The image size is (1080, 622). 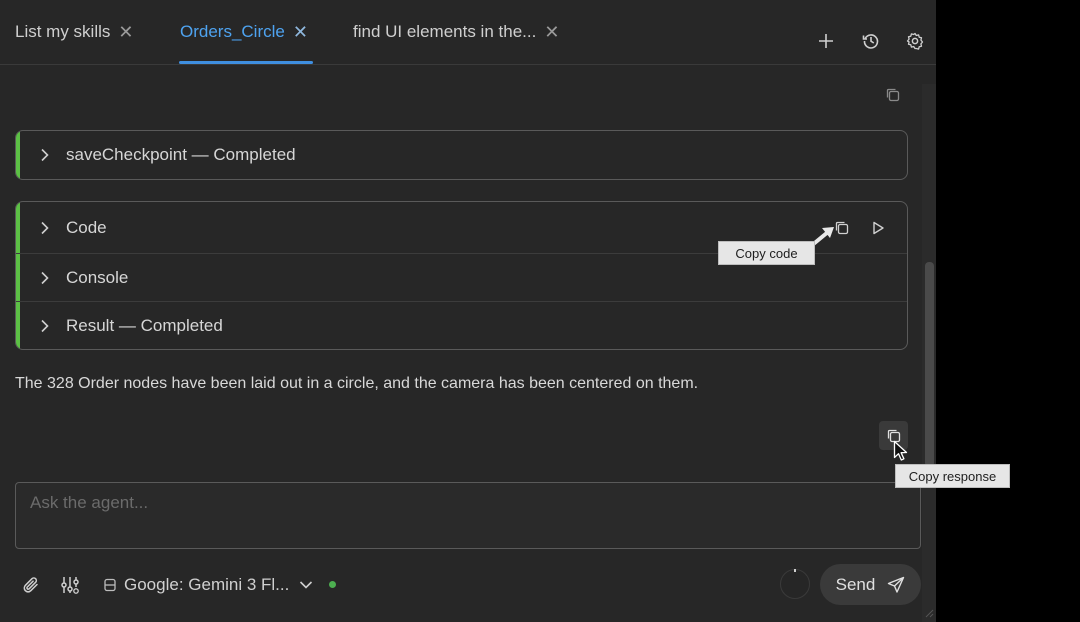 I want to click on step-label: Code, so click(x=86, y=227).